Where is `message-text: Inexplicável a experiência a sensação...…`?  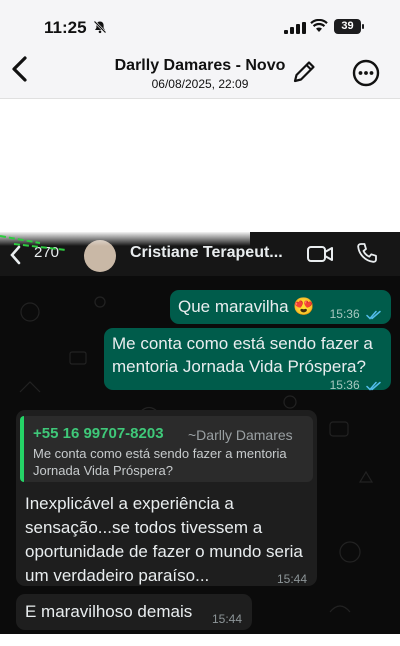 message-text: Inexplicável a experiência a sensação...… is located at coordinates (164, 539).